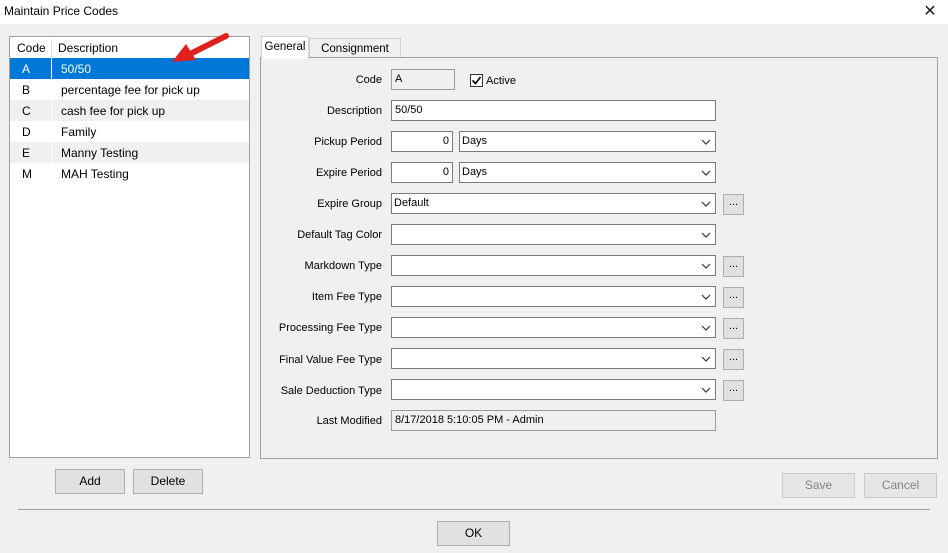  What do you see at coordinates (348, 142) in the screenshot?
I see `pickup-period-label: Pickup Period` at bounding box center [348, 142].